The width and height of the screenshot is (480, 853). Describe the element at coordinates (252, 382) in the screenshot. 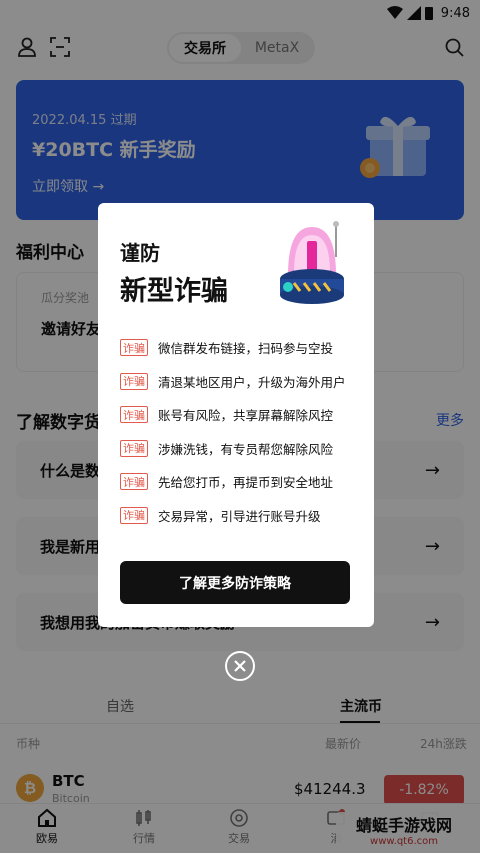

I see `warning-text: 清退某地区用户，升级为海外用户` at that location.